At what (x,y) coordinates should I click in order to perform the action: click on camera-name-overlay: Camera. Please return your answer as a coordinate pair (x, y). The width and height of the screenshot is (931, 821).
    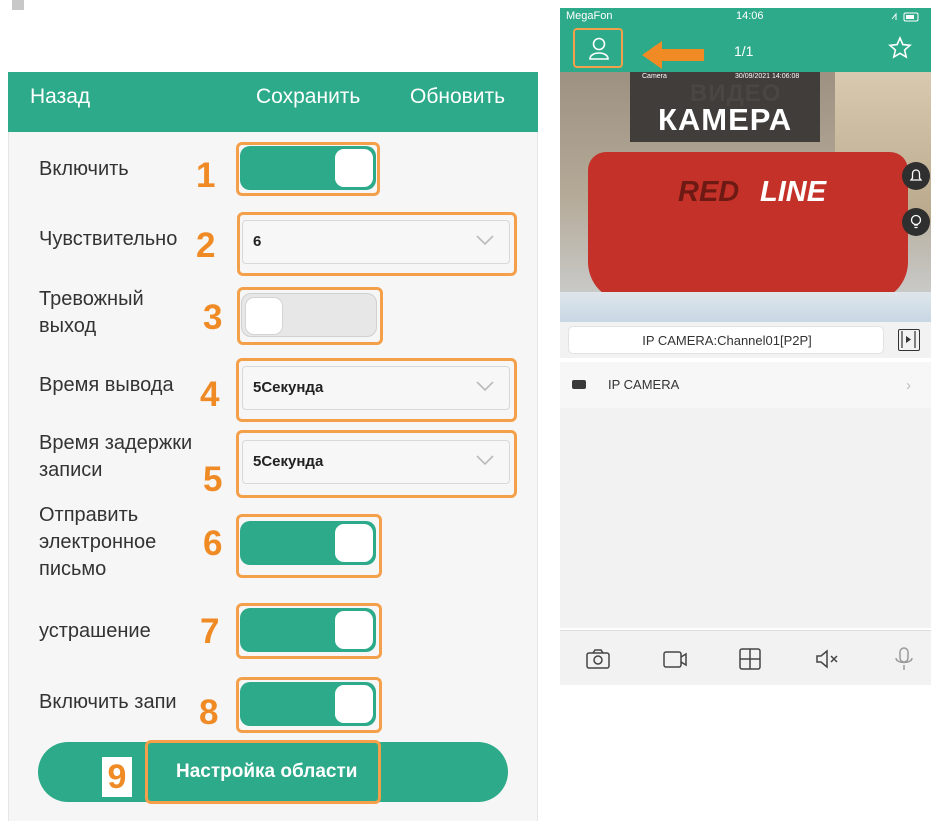
    Looking at the image, I should click on (654, 76).